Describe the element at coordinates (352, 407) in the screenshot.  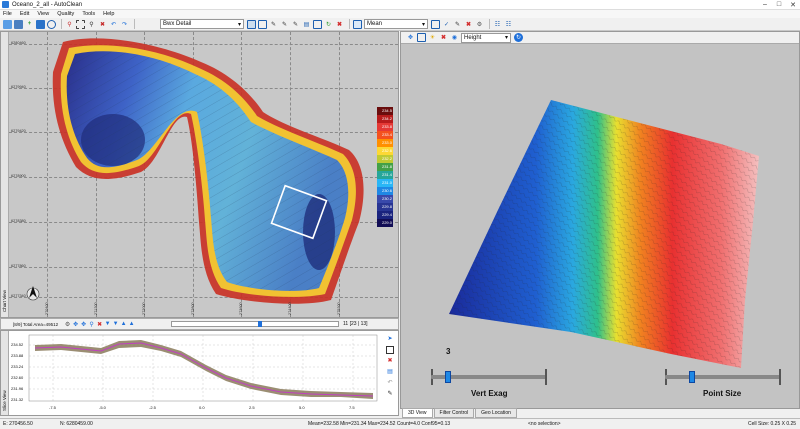
I see `x-tick: 7.5` at that location.